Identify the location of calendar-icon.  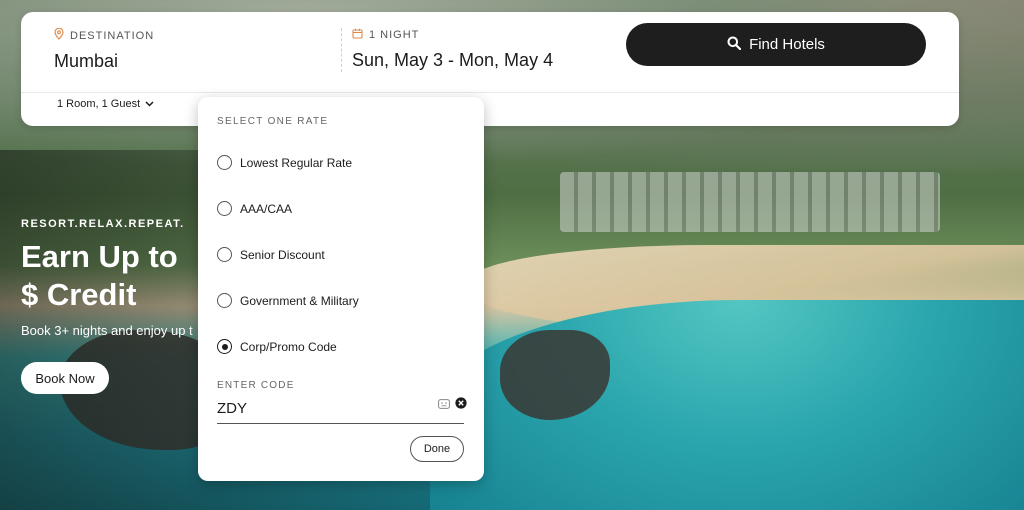
(357, 35).